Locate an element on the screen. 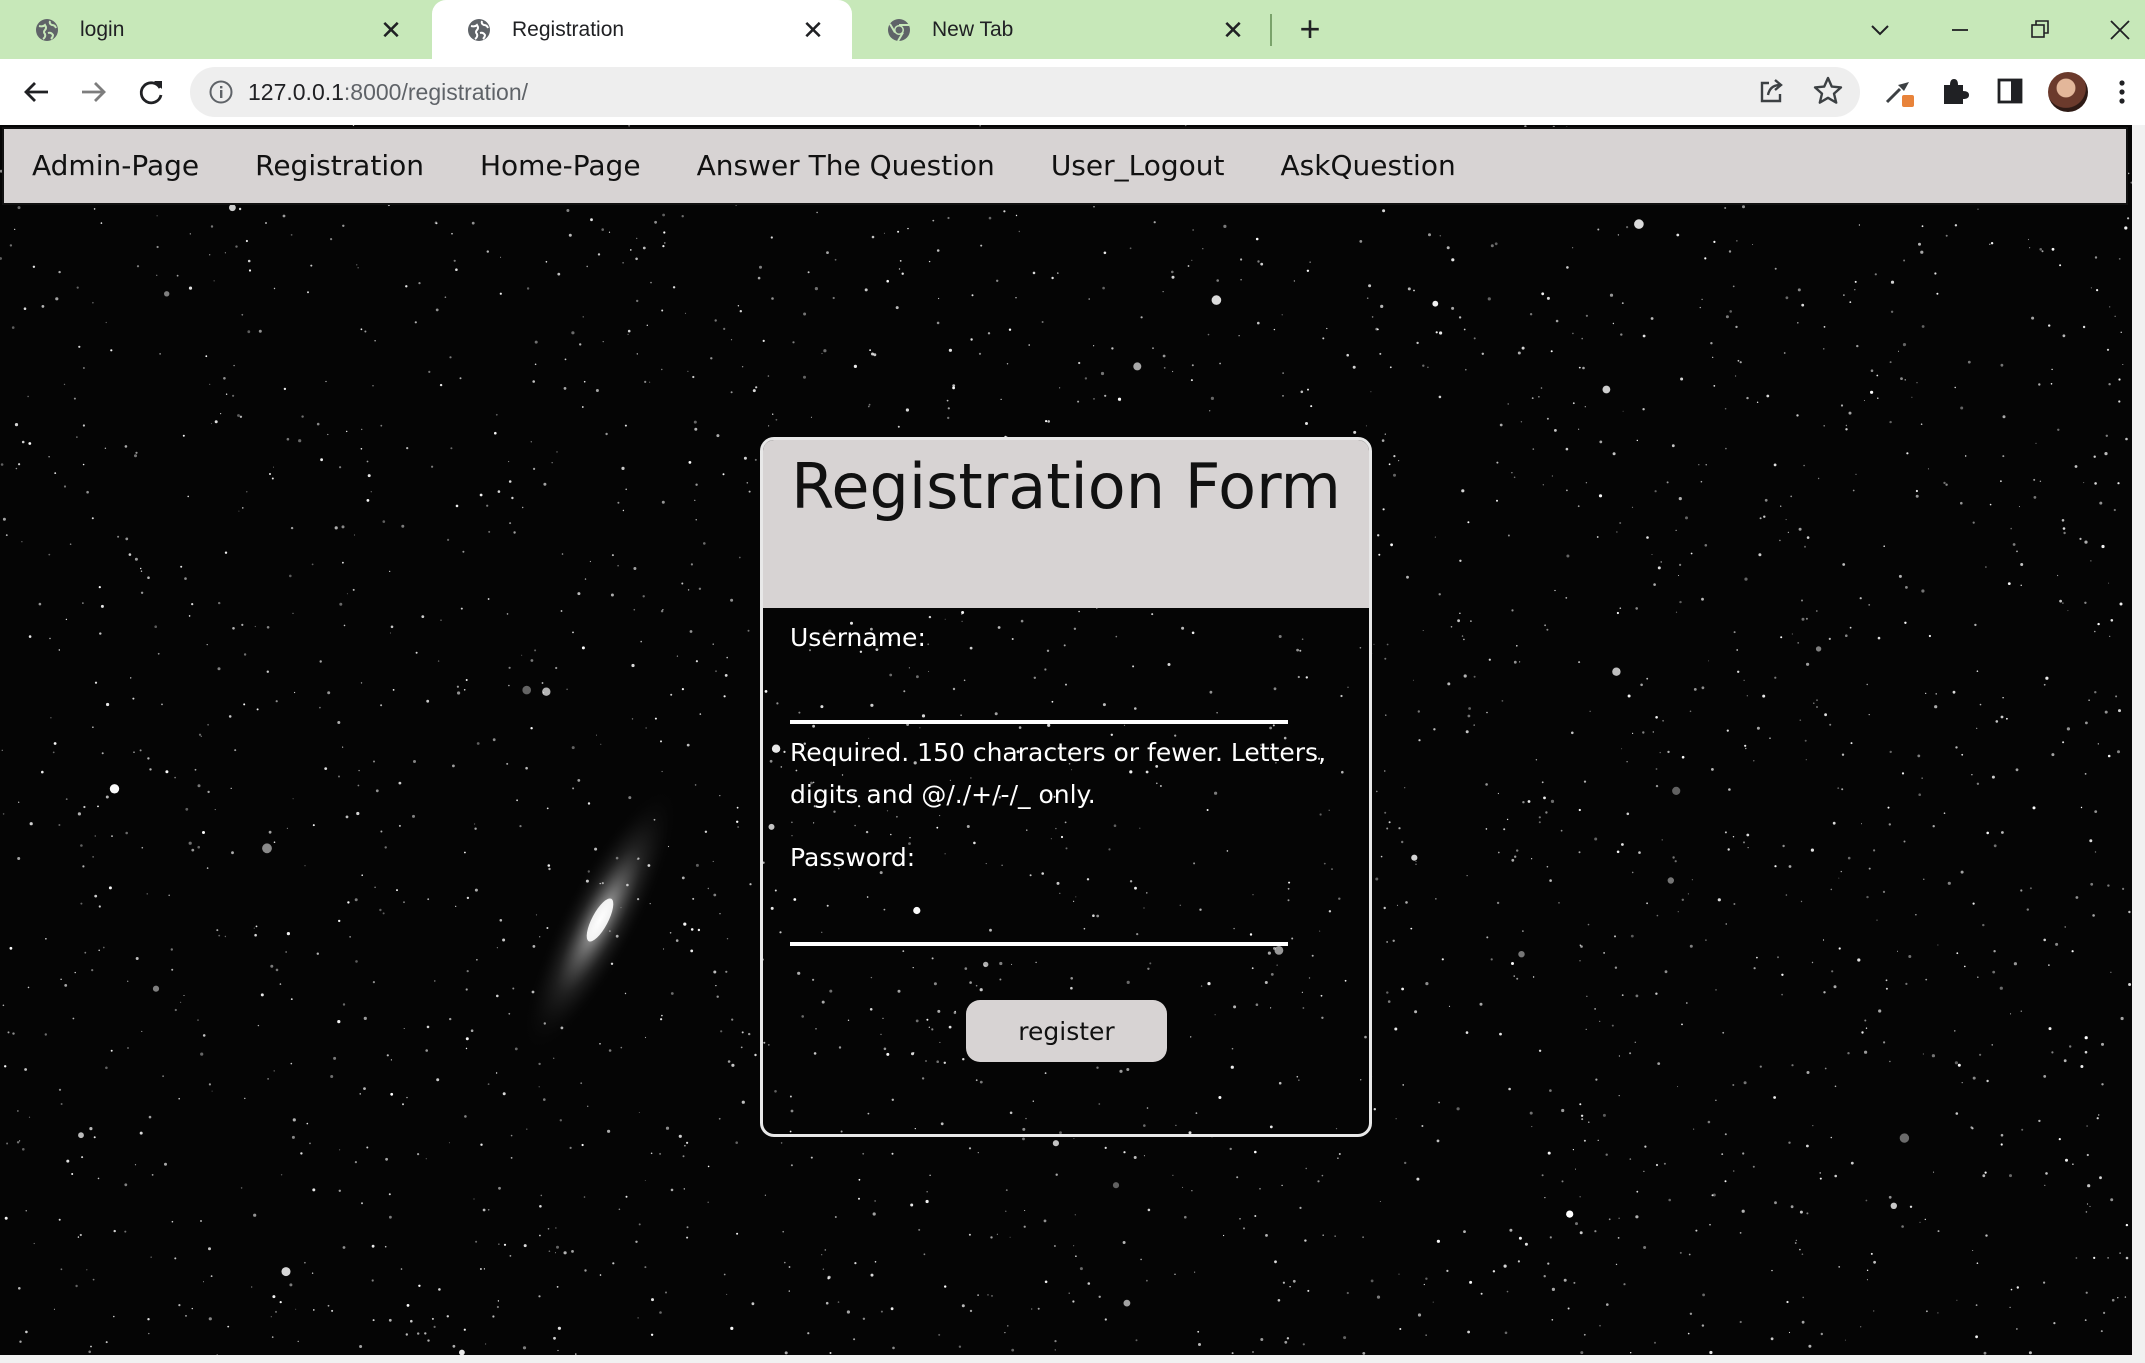  profile-avatar is located at coordinates (2068, 92).